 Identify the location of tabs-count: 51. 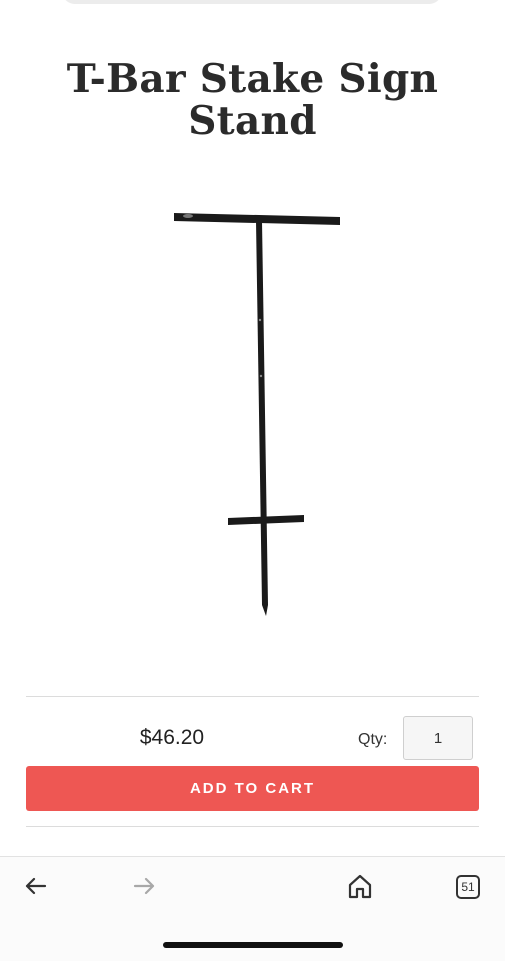
(468, 887).